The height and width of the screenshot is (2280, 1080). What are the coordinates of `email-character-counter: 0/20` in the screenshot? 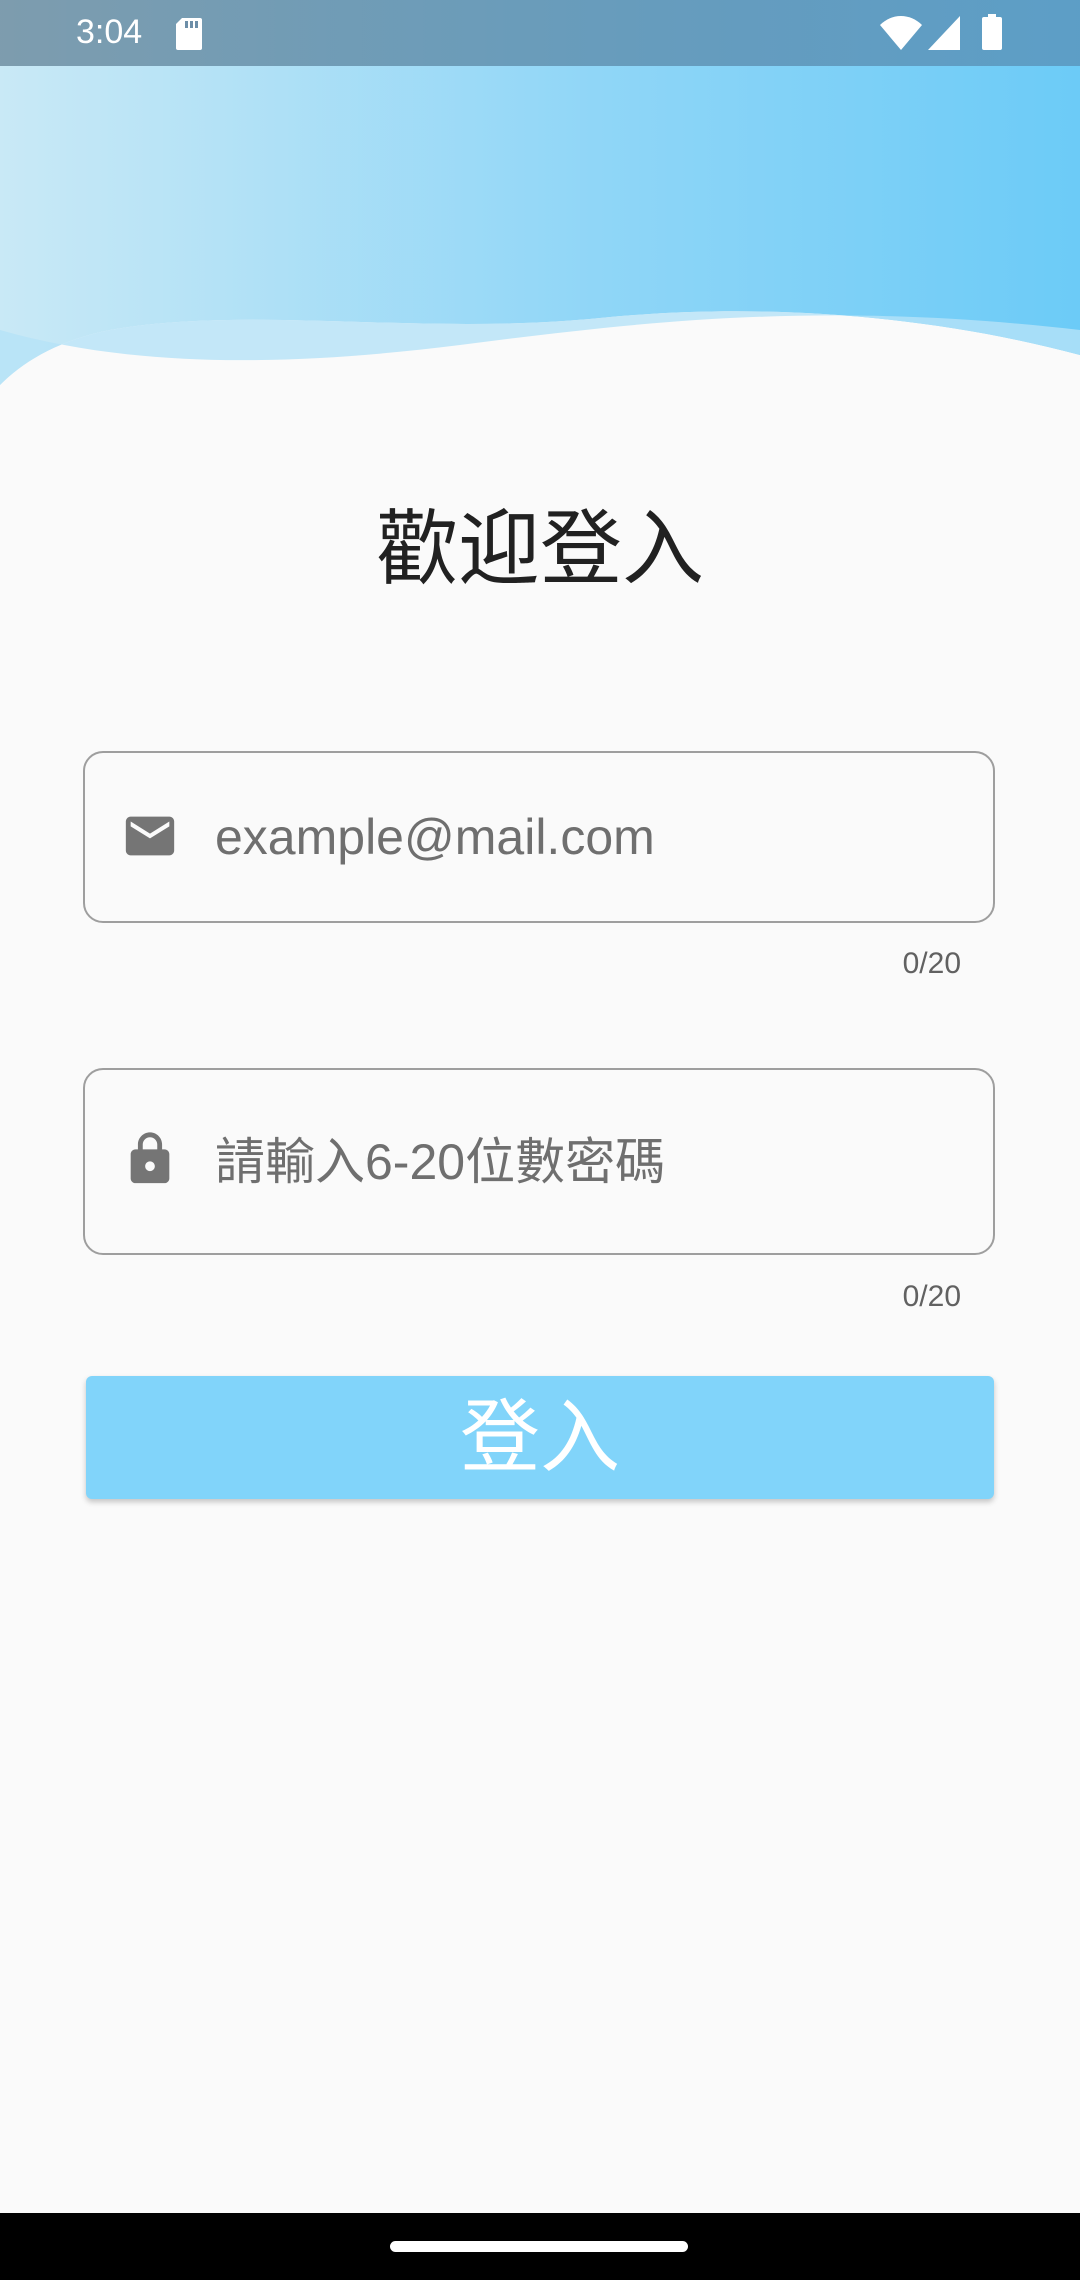 It's located at (931, 963).